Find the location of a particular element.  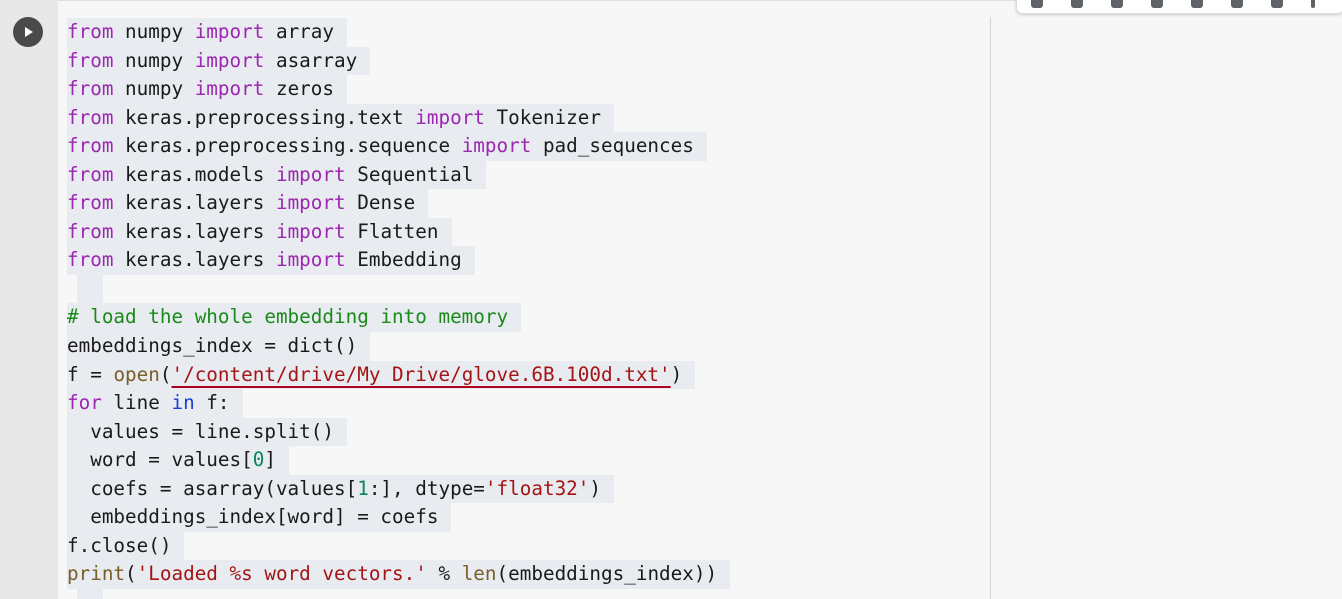

arrow-up-icon is located at coordinates (1037, 4).